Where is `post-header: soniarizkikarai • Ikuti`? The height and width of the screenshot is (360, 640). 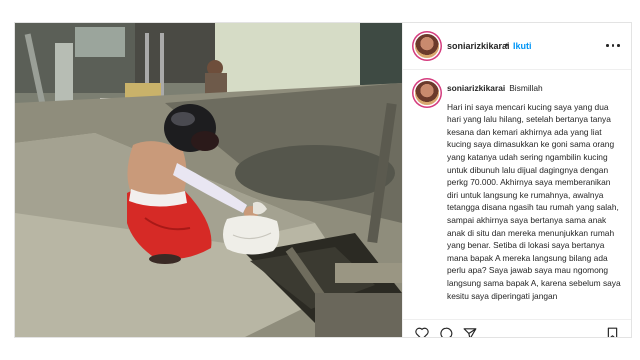
post-header: soniarizkikarai • Ikuti is located at coordinates (517, 46).